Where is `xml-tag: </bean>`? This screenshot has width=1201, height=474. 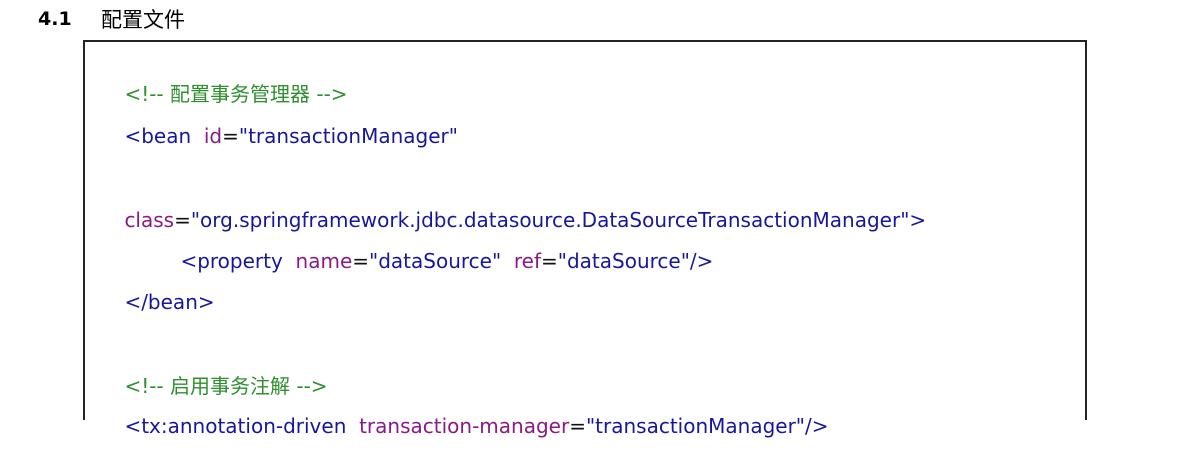
xml-tag: </bean> is located at coordinates (169, 302).